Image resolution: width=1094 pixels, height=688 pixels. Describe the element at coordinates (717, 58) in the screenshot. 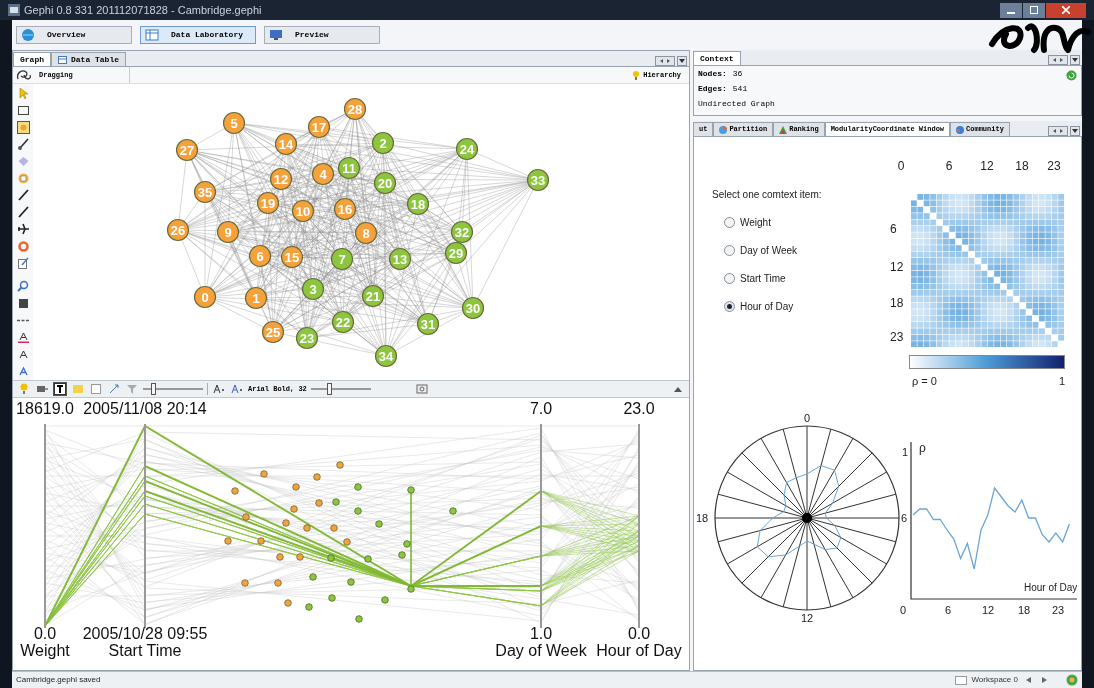

I see `panel-tab: Context` at that location.